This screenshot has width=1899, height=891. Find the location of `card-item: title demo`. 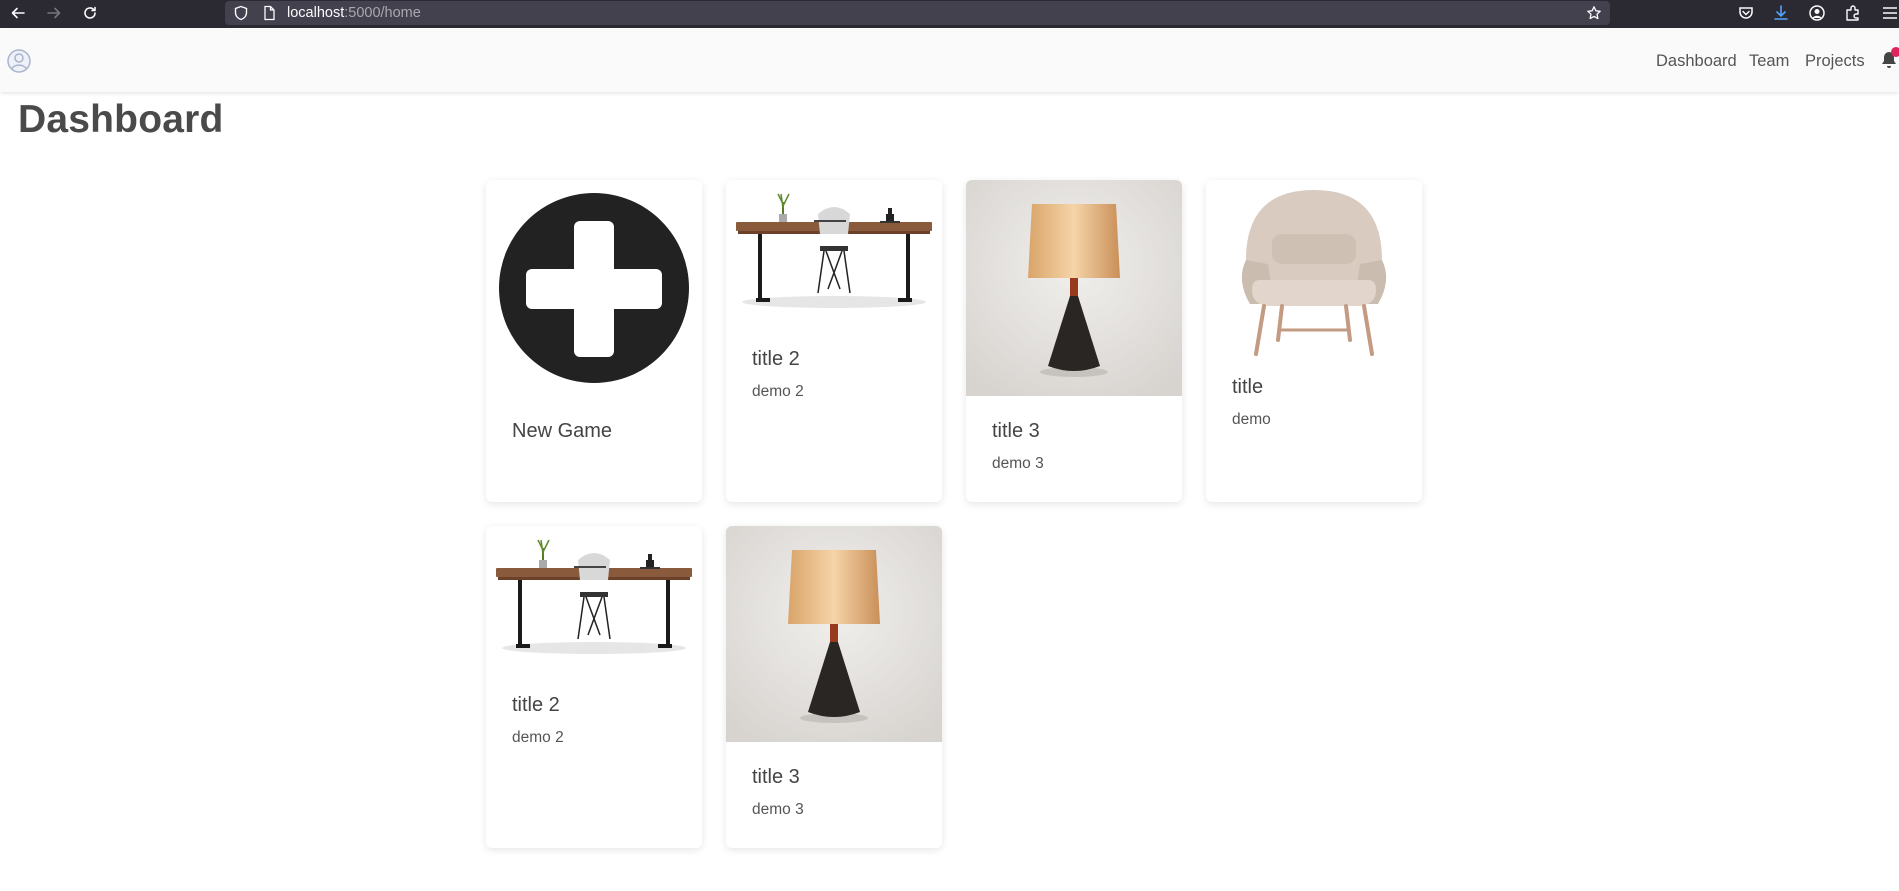

card-item: title demo is located at coordinates (1314, 341).